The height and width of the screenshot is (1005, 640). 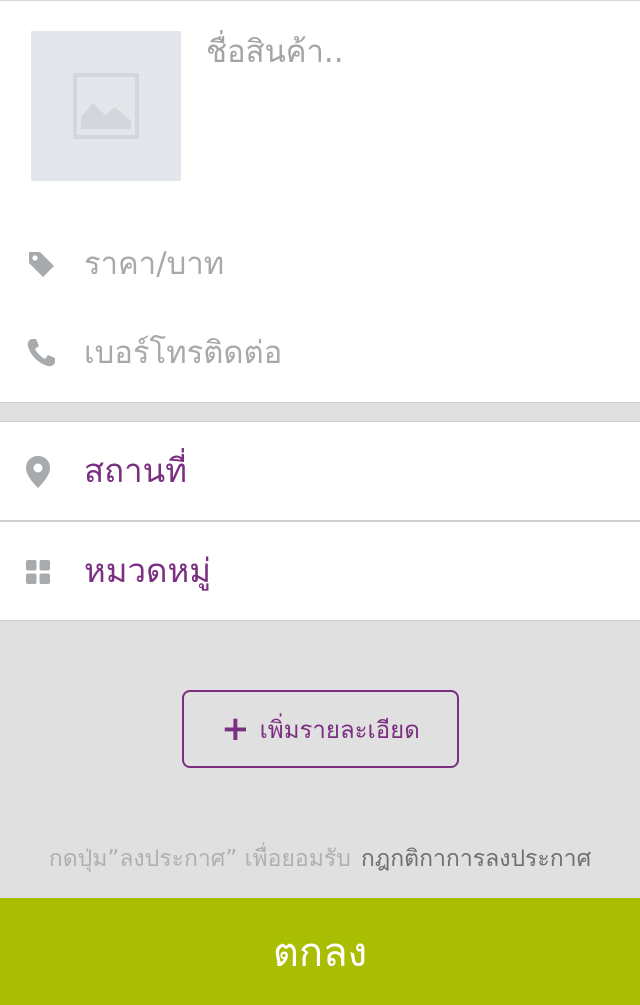 I want to click on tag-icon, so click(x=41, y=264).